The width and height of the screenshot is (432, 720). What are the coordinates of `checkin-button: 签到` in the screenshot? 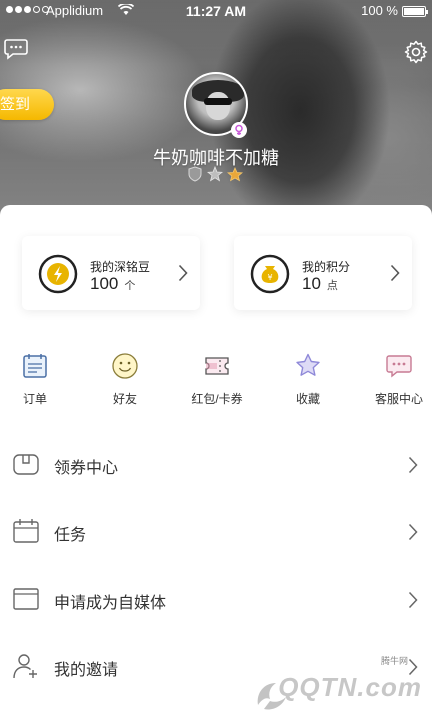 It's located at (27, 104).